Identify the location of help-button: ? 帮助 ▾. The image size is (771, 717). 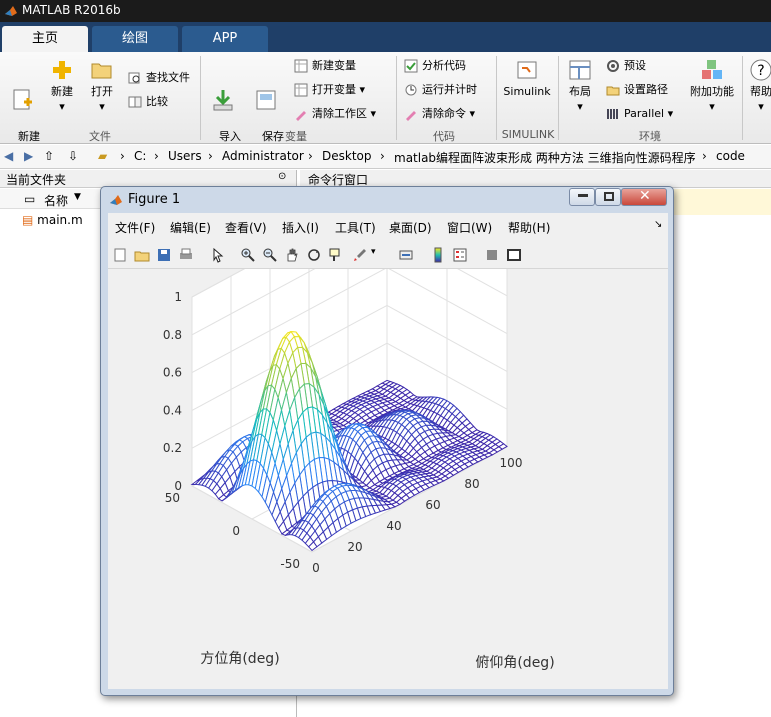
(758, 86).